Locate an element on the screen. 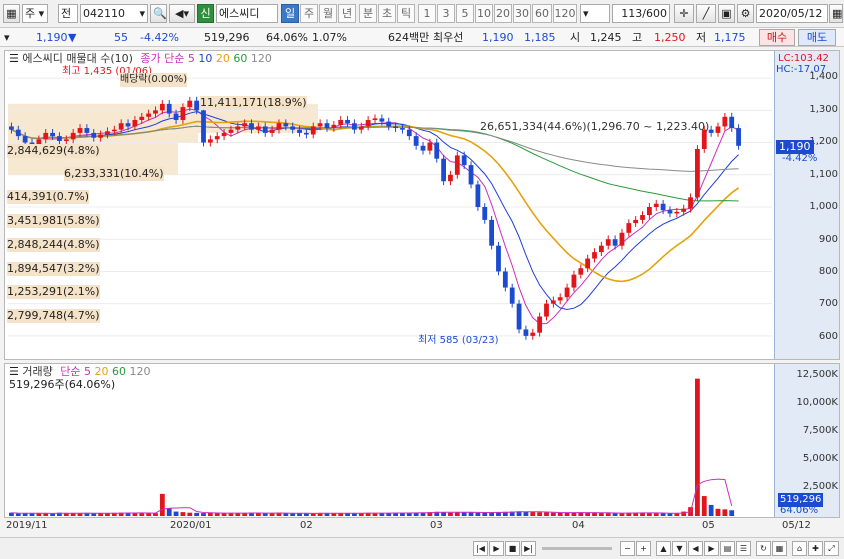  volume-profile-label: 2,799,748(4.7%) is located at coordinates (53, 316).